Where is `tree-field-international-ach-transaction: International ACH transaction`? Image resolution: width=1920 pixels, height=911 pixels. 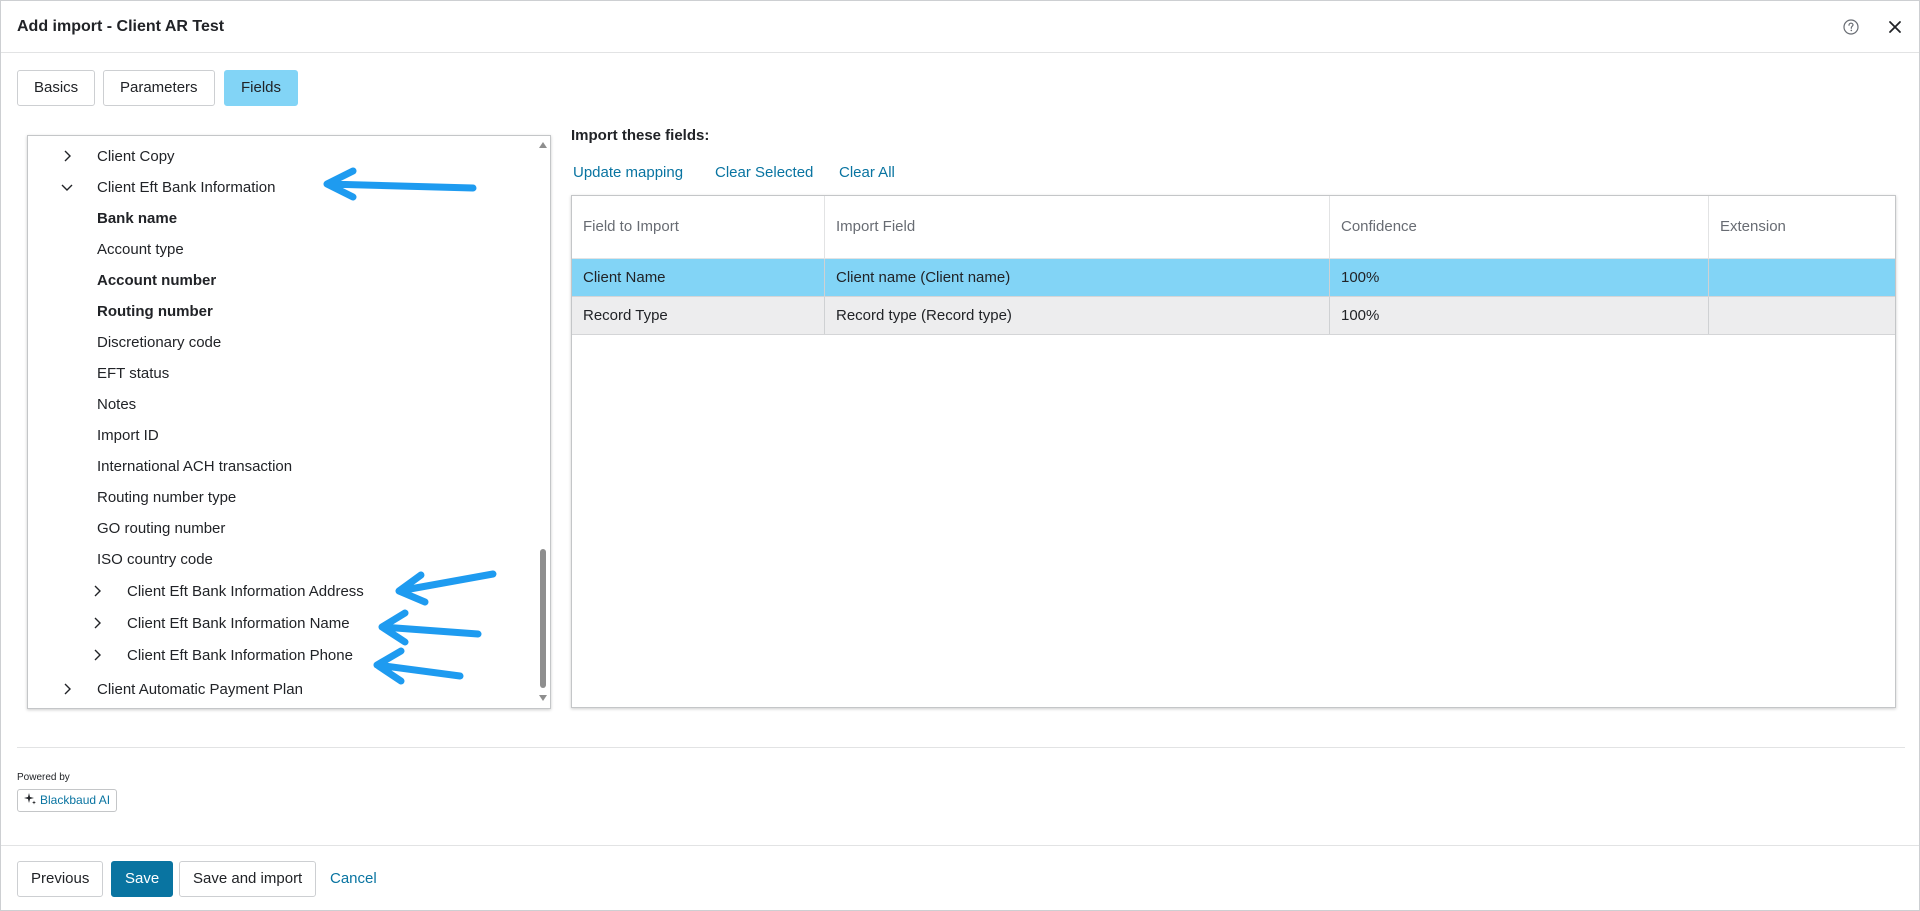 tree-field-international-ach-transaction: International ACH transaction is located at coordinates (283, 466).